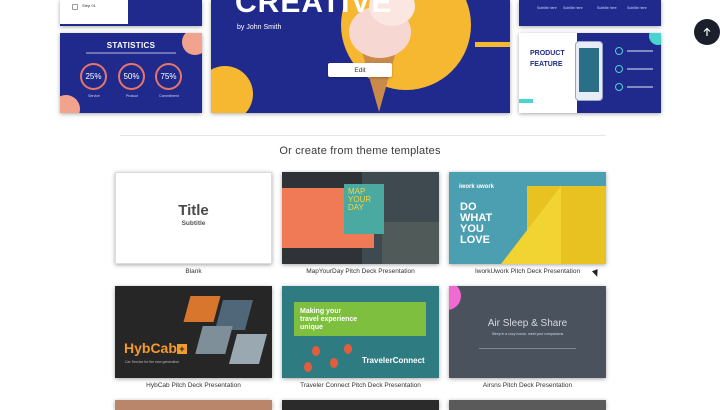  I want to click on preview-subtitle: Subtitle, so click(193, 223).